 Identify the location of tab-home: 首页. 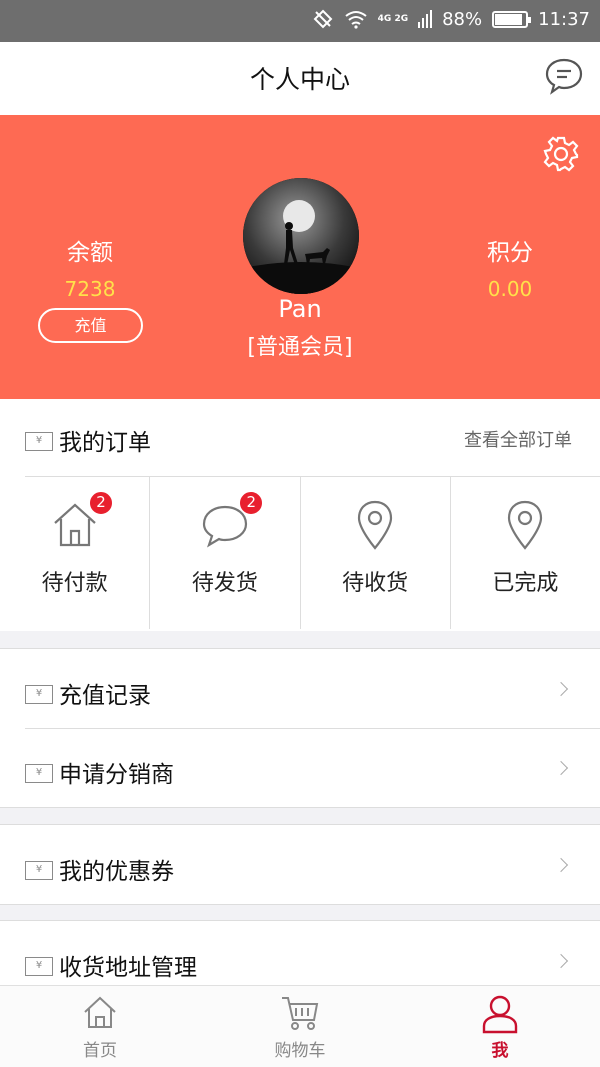
(100, 1026).